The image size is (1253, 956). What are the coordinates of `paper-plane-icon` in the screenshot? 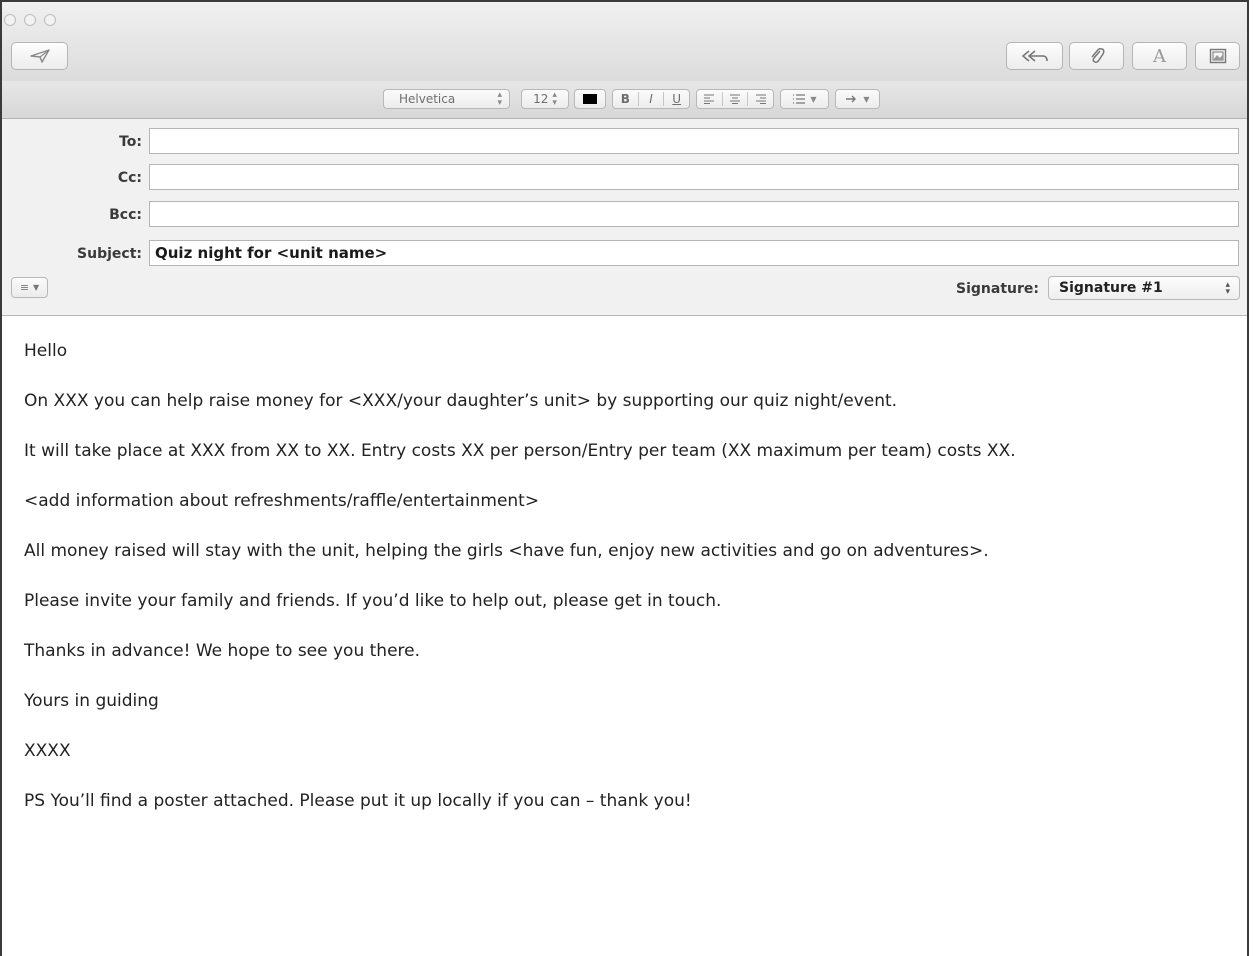 It's located at (39, 56).